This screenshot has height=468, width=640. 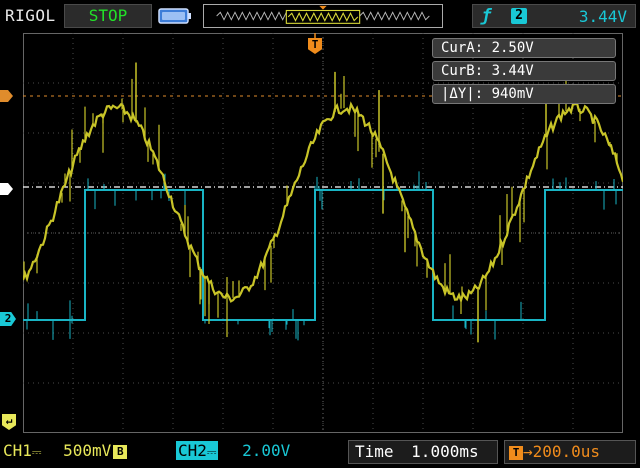 I want to click on cursor-b-readout: CurB: 3.44V, so click(x=524, y=71).